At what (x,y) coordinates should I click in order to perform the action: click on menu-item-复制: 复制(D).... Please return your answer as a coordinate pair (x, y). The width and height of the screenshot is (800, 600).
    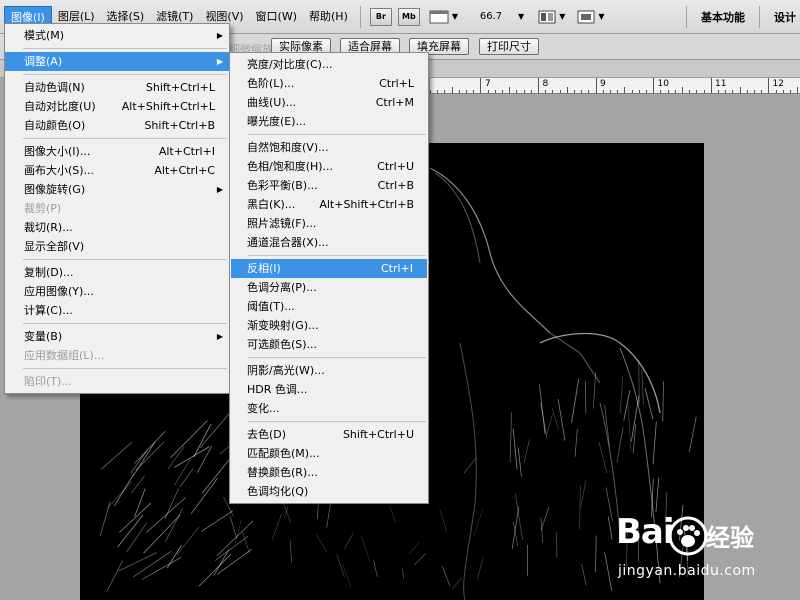
    Looking at the image, I should click on (117, 272).